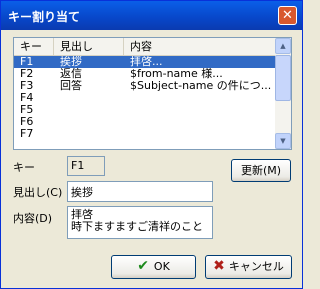  What do you see at coordinates (161, 266) in the screenshot?
I see `ok-button-label: OK` at bounding box center [161, 266].